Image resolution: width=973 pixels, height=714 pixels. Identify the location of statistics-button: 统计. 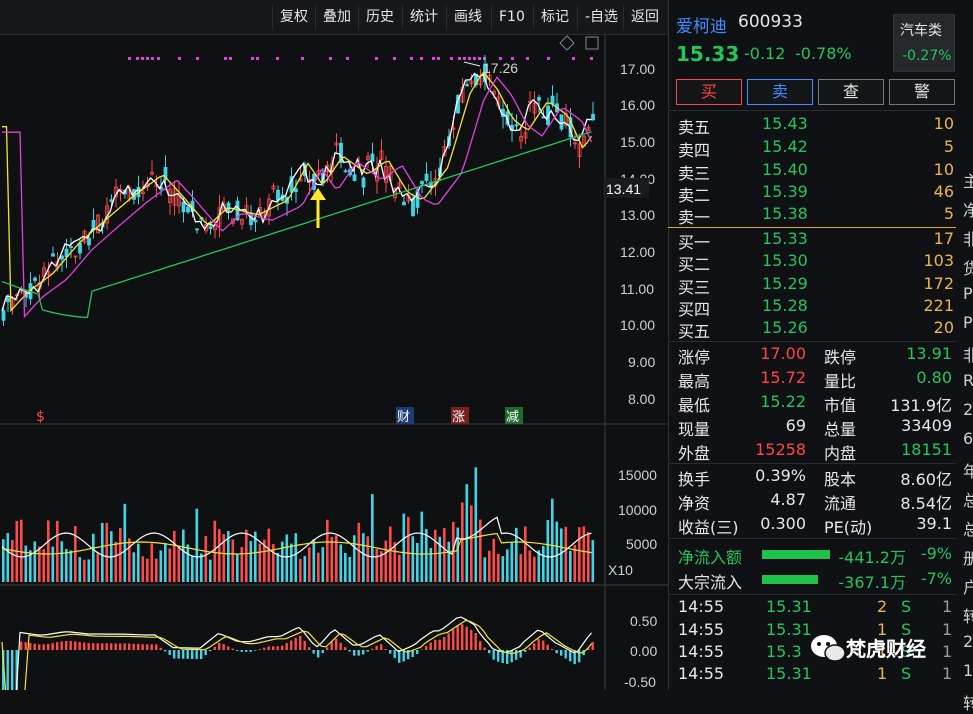
(423, 17).